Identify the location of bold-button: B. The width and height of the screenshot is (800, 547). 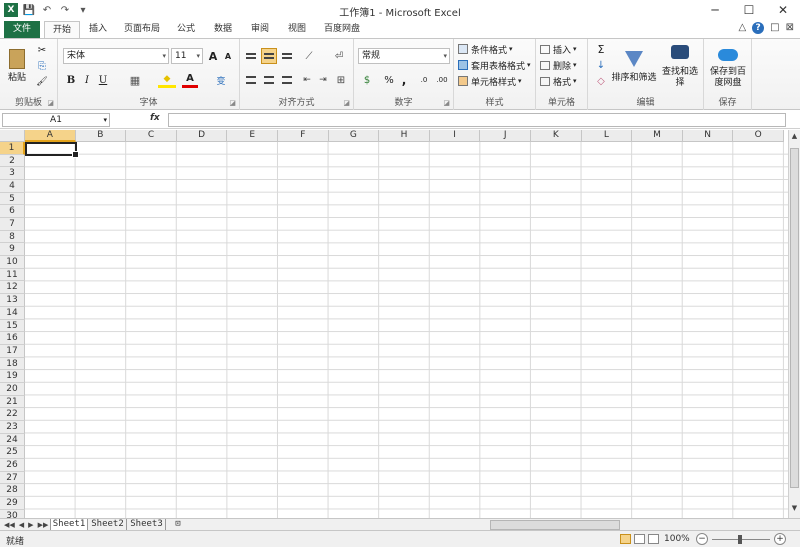
(71, 80).